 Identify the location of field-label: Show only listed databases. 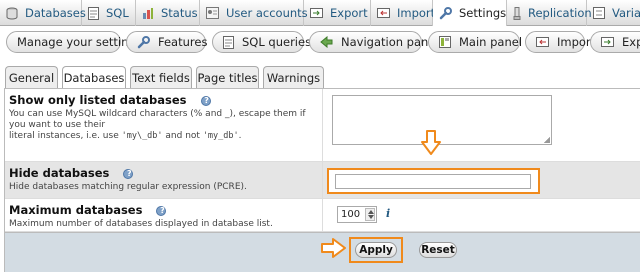
(98, 100).